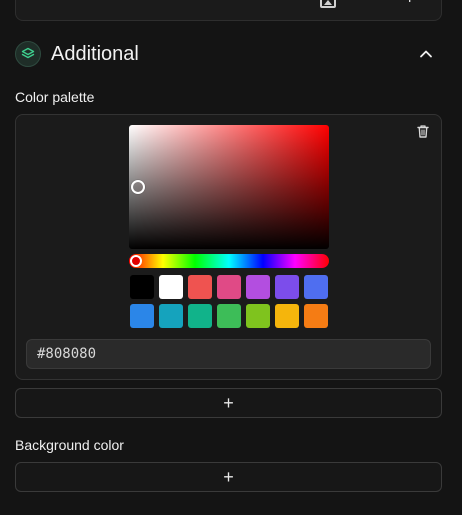 The image size is (462, 515). I want to click on add-palette-color-button: +, so click(228, 403).